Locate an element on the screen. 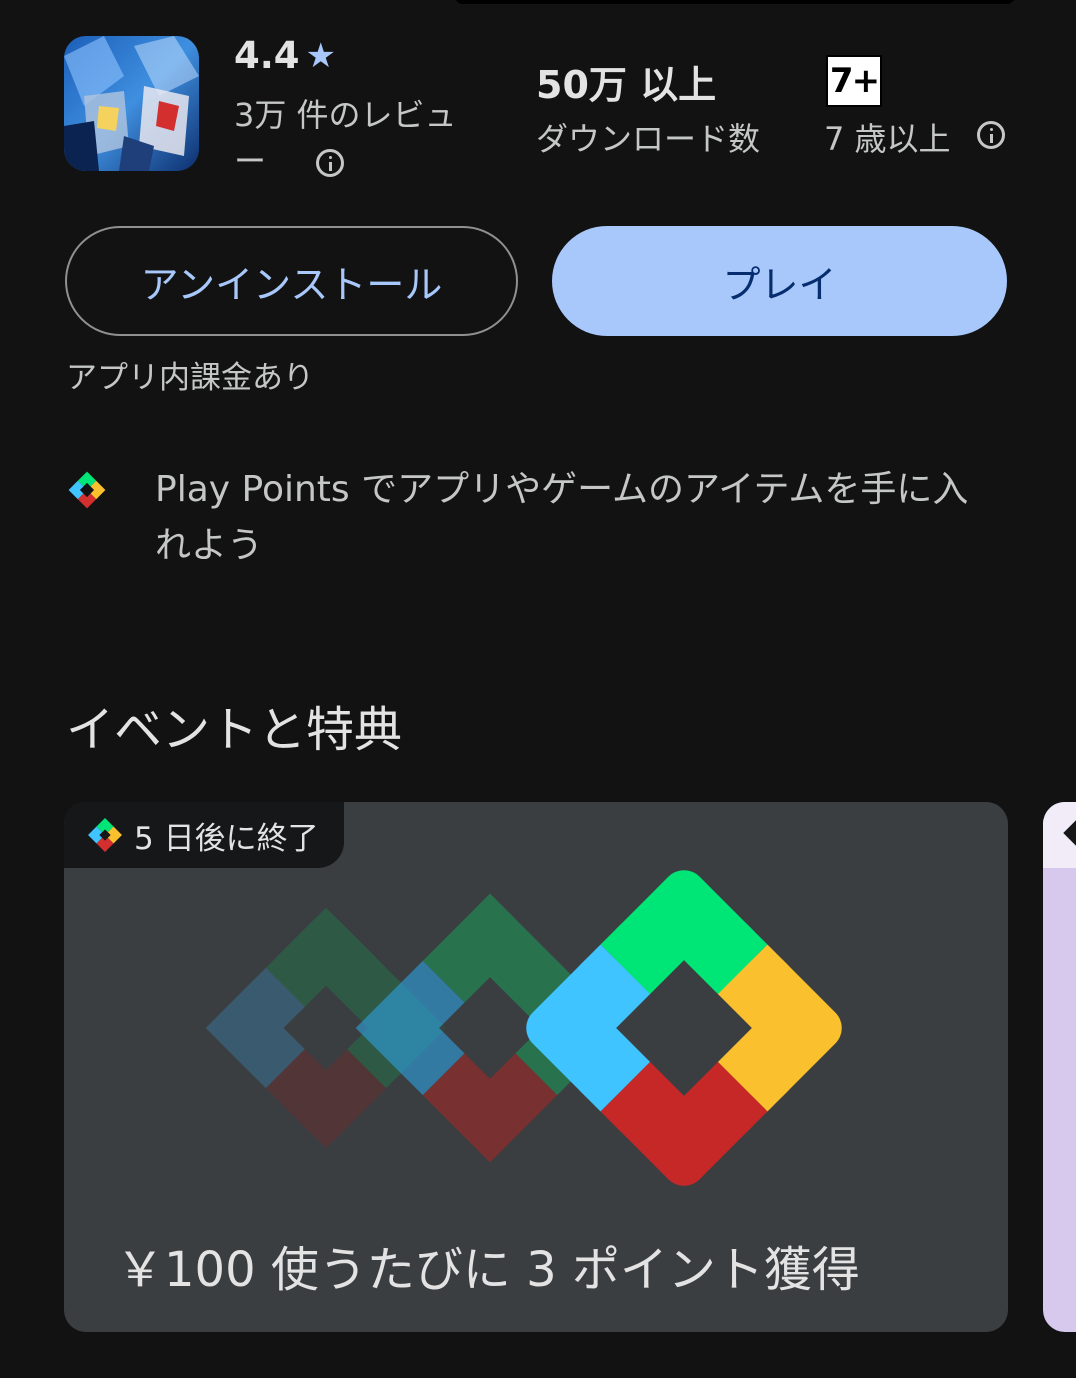 The image size is (1076, 1378). next-event-card is located at coordinates (1059, 1067).